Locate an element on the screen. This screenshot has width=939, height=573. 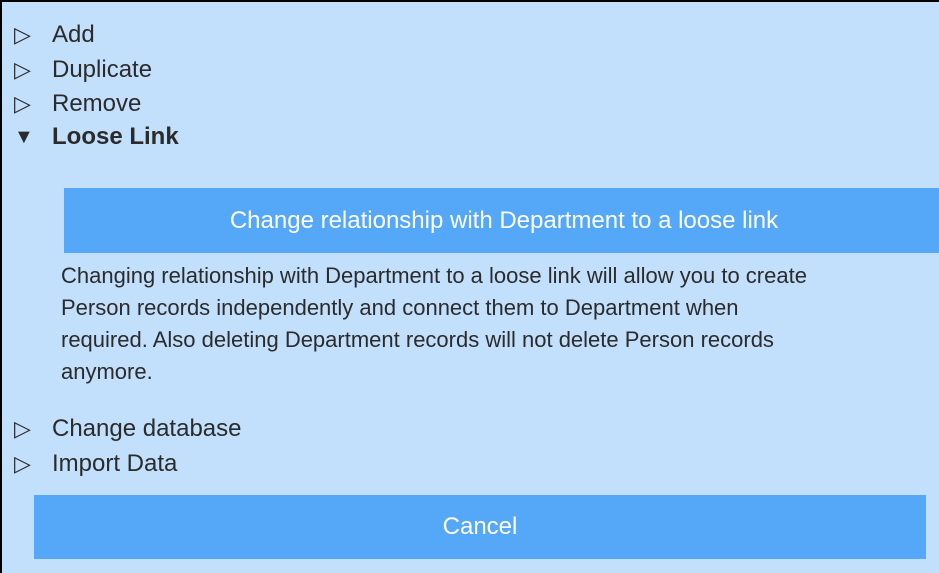
menu-item-label: Remove is located at coordinates (97, 103).